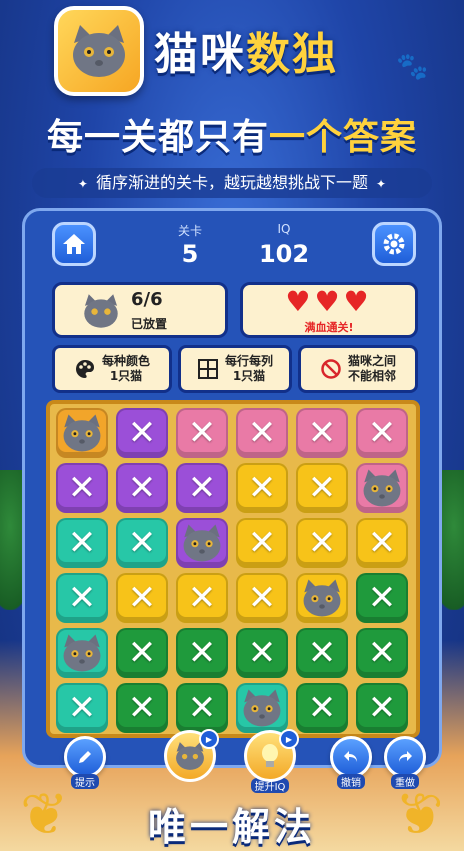  What do you see at coordinates (126, 369) in the screenshot?
I see `rule-color-text: 每种颜色 1只猫` at bounding box center [126, 369].